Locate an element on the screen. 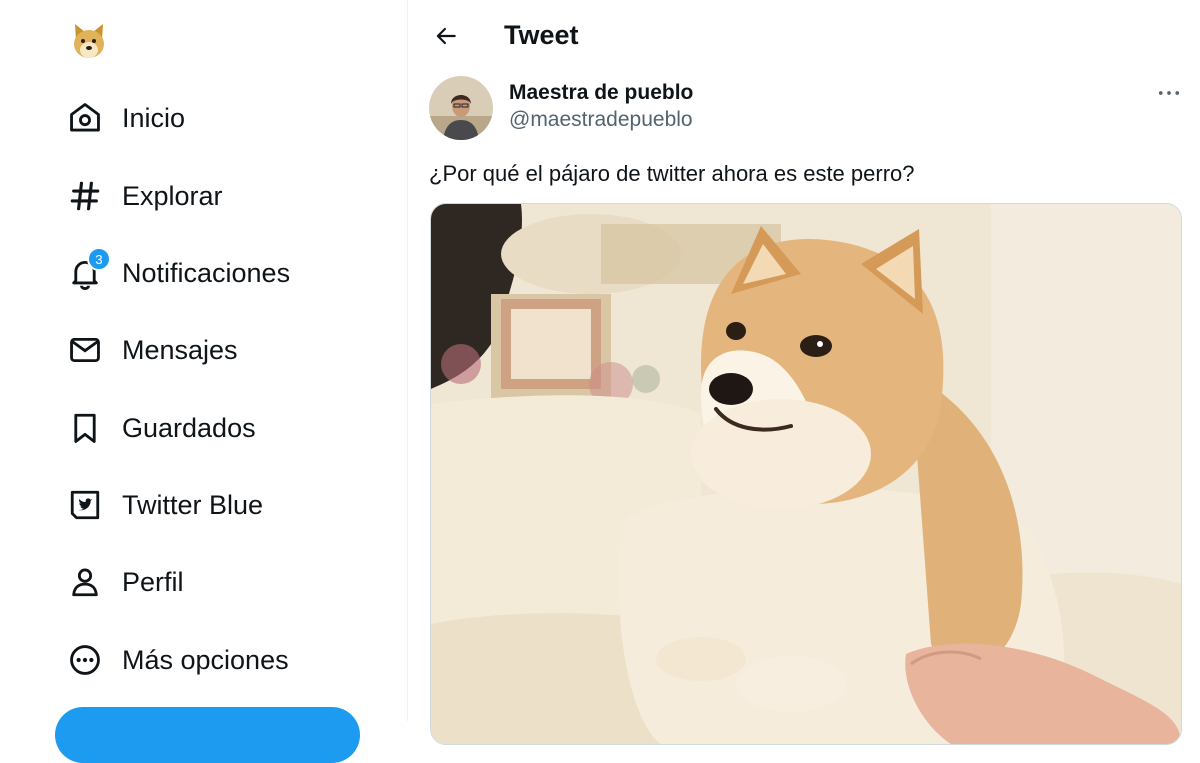 This screenshot has width=1200, height=763. avatar is located at coordinates (461, 108).